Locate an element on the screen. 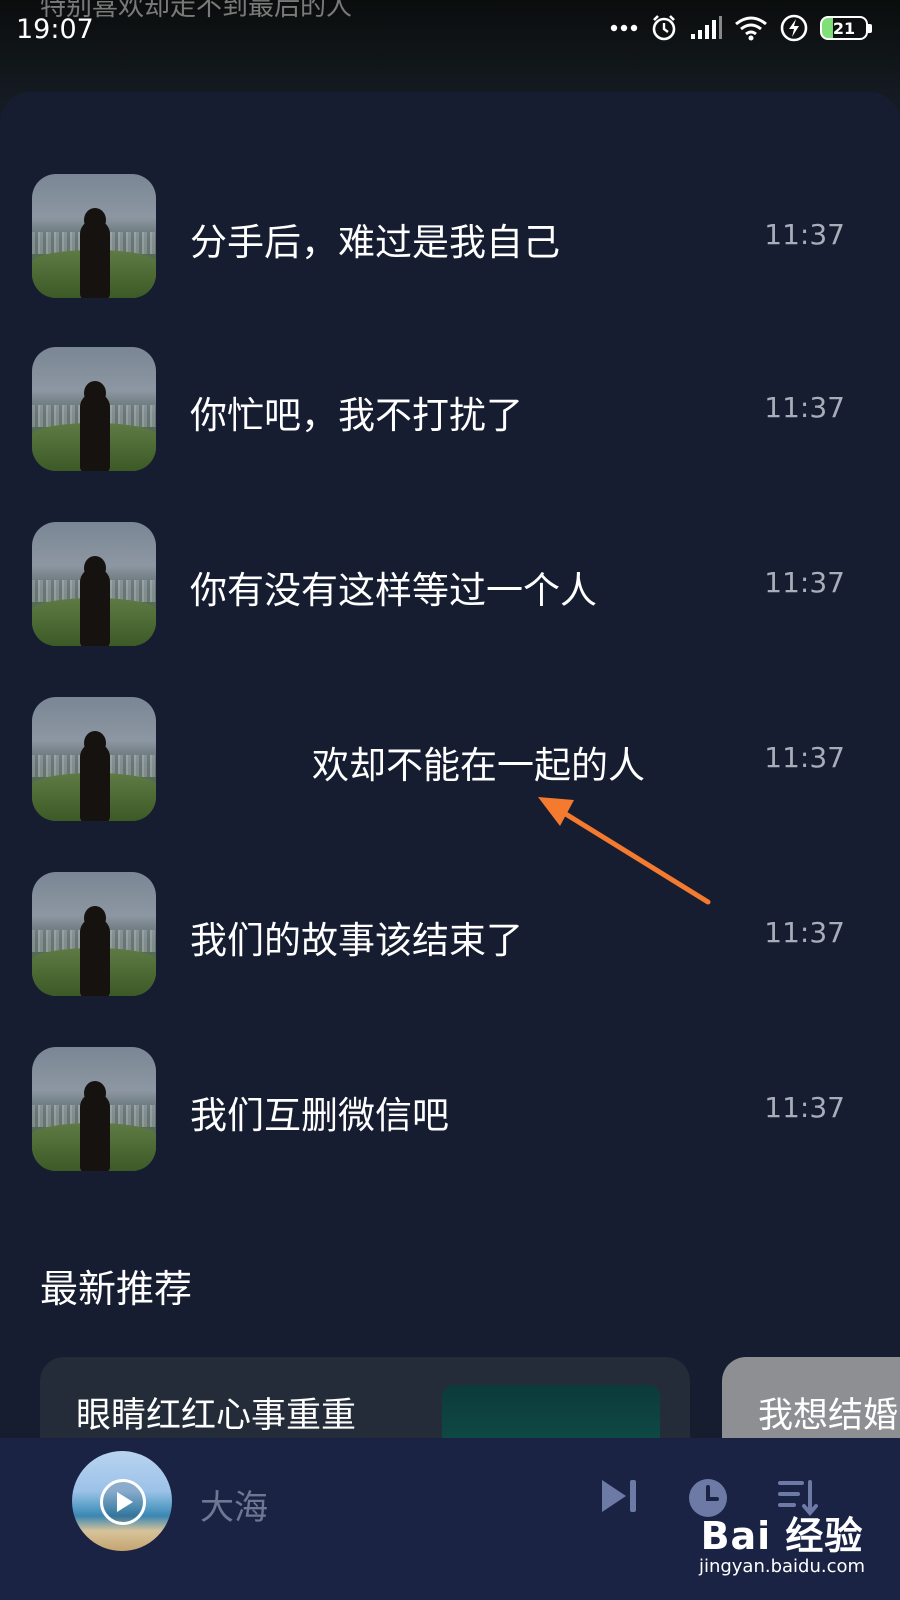 The width and height of the screenshot is (900, 1600). song-item: 你忙吧，我不打扰了 11:37 is located at coordinates (450, 409).